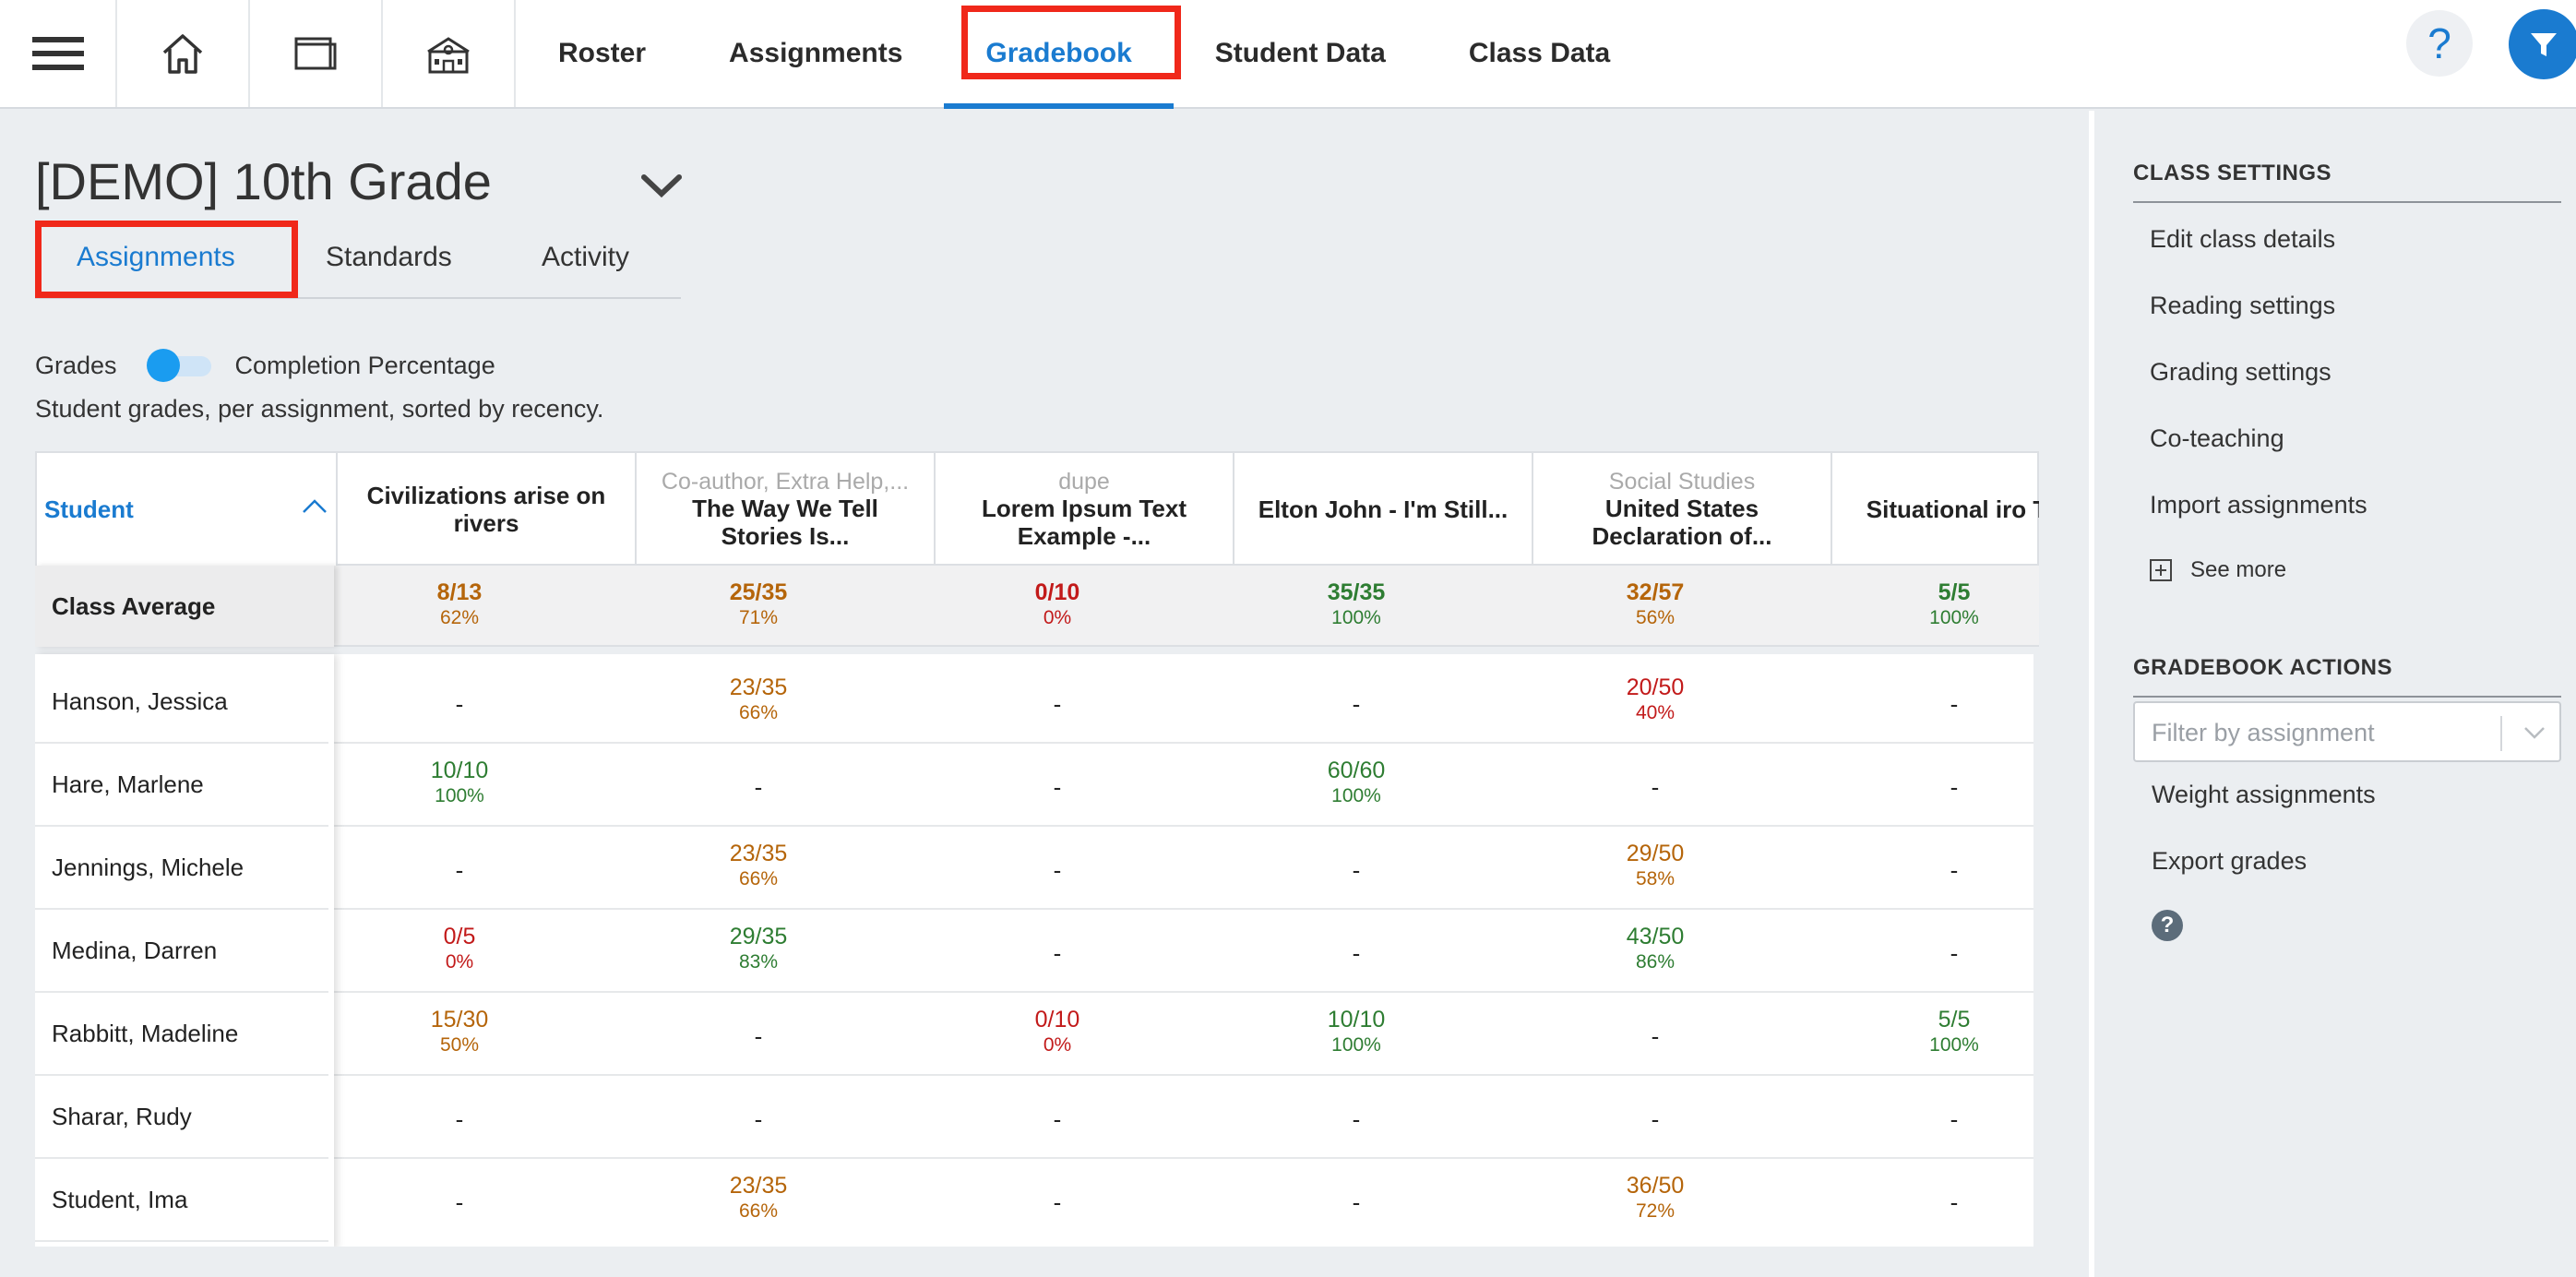 The height and width of the screenshot is (1277, 2576). I want to click on grade-percent: 100%, so click(459, 796).